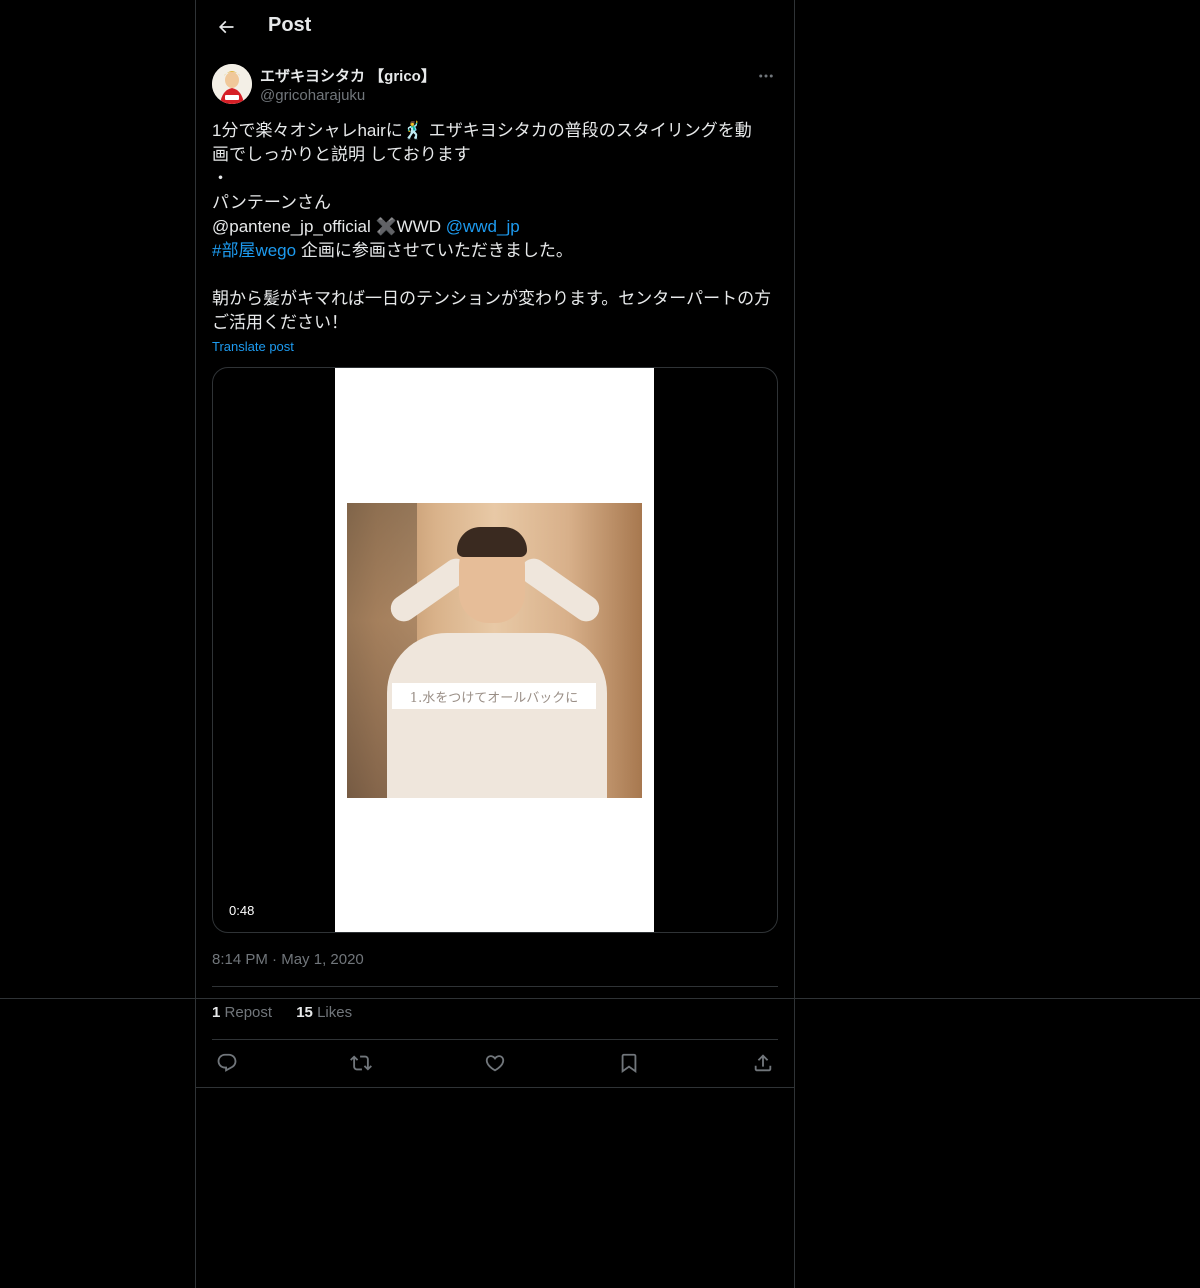 This screenshot has width=1200, height=1288. I want to click on mention-link-wwd: @wwd_jp, so click(483, 226).